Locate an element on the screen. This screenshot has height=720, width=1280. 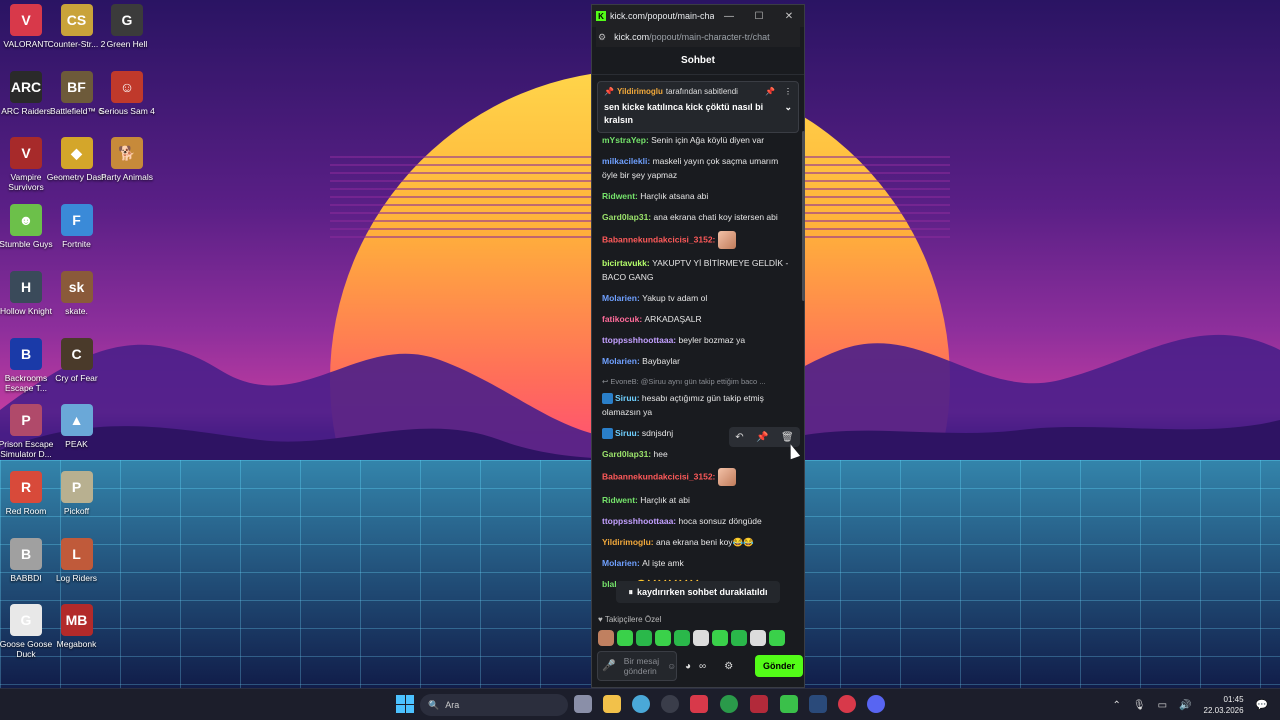
chat-message: Molarien: Baybaylar is located at coordinates (699, 361).